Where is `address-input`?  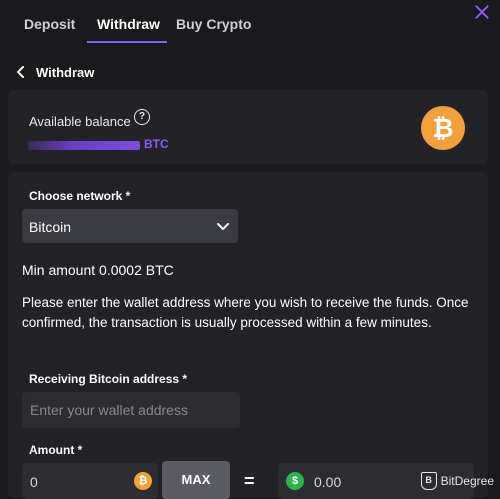
address-input is located at coordinates (131, 410).